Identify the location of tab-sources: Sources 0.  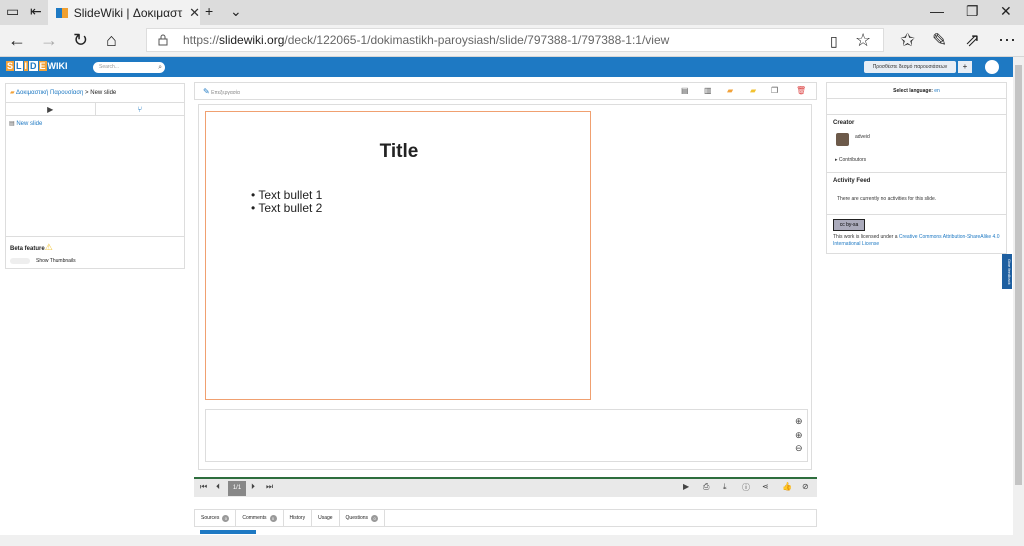
(216, 518).